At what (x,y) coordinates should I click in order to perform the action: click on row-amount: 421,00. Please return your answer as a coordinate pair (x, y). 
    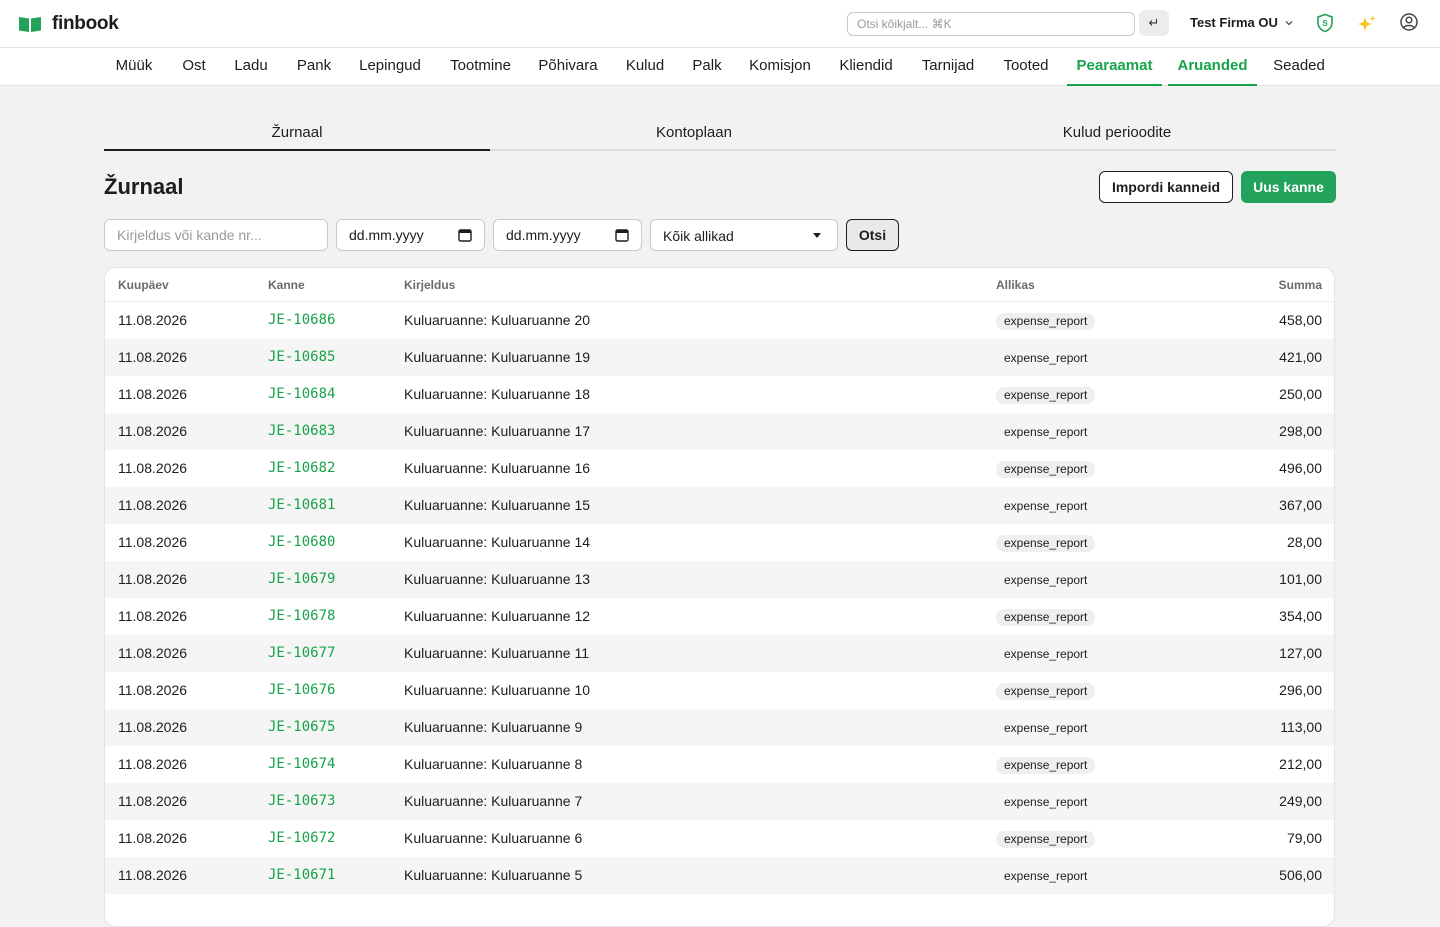
    Looking at the image, I should click on (1300, 357).